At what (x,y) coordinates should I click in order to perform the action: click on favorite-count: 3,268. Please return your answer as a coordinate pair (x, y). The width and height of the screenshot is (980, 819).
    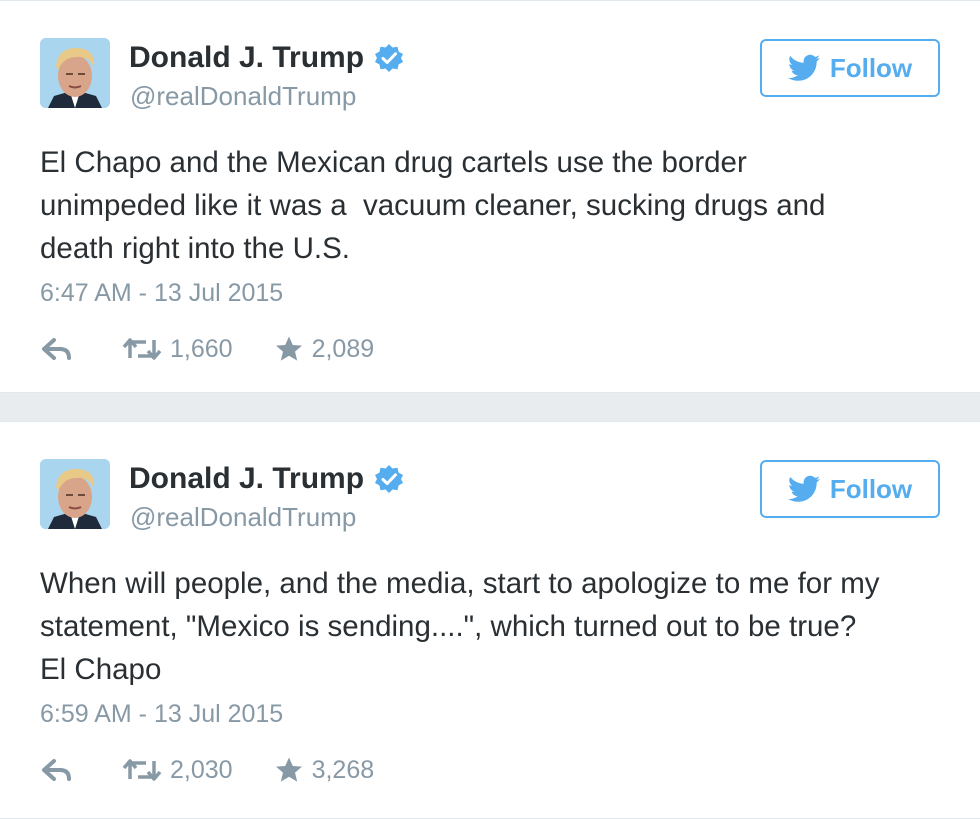
    Looking at the image, I should click on (343, 769).